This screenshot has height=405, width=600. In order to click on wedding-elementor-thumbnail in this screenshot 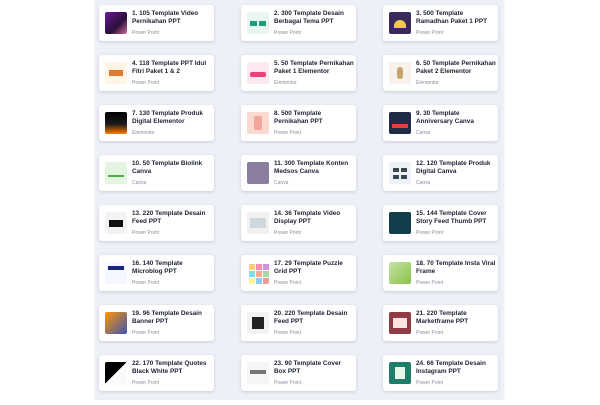, I will do `click(258, 73)`.